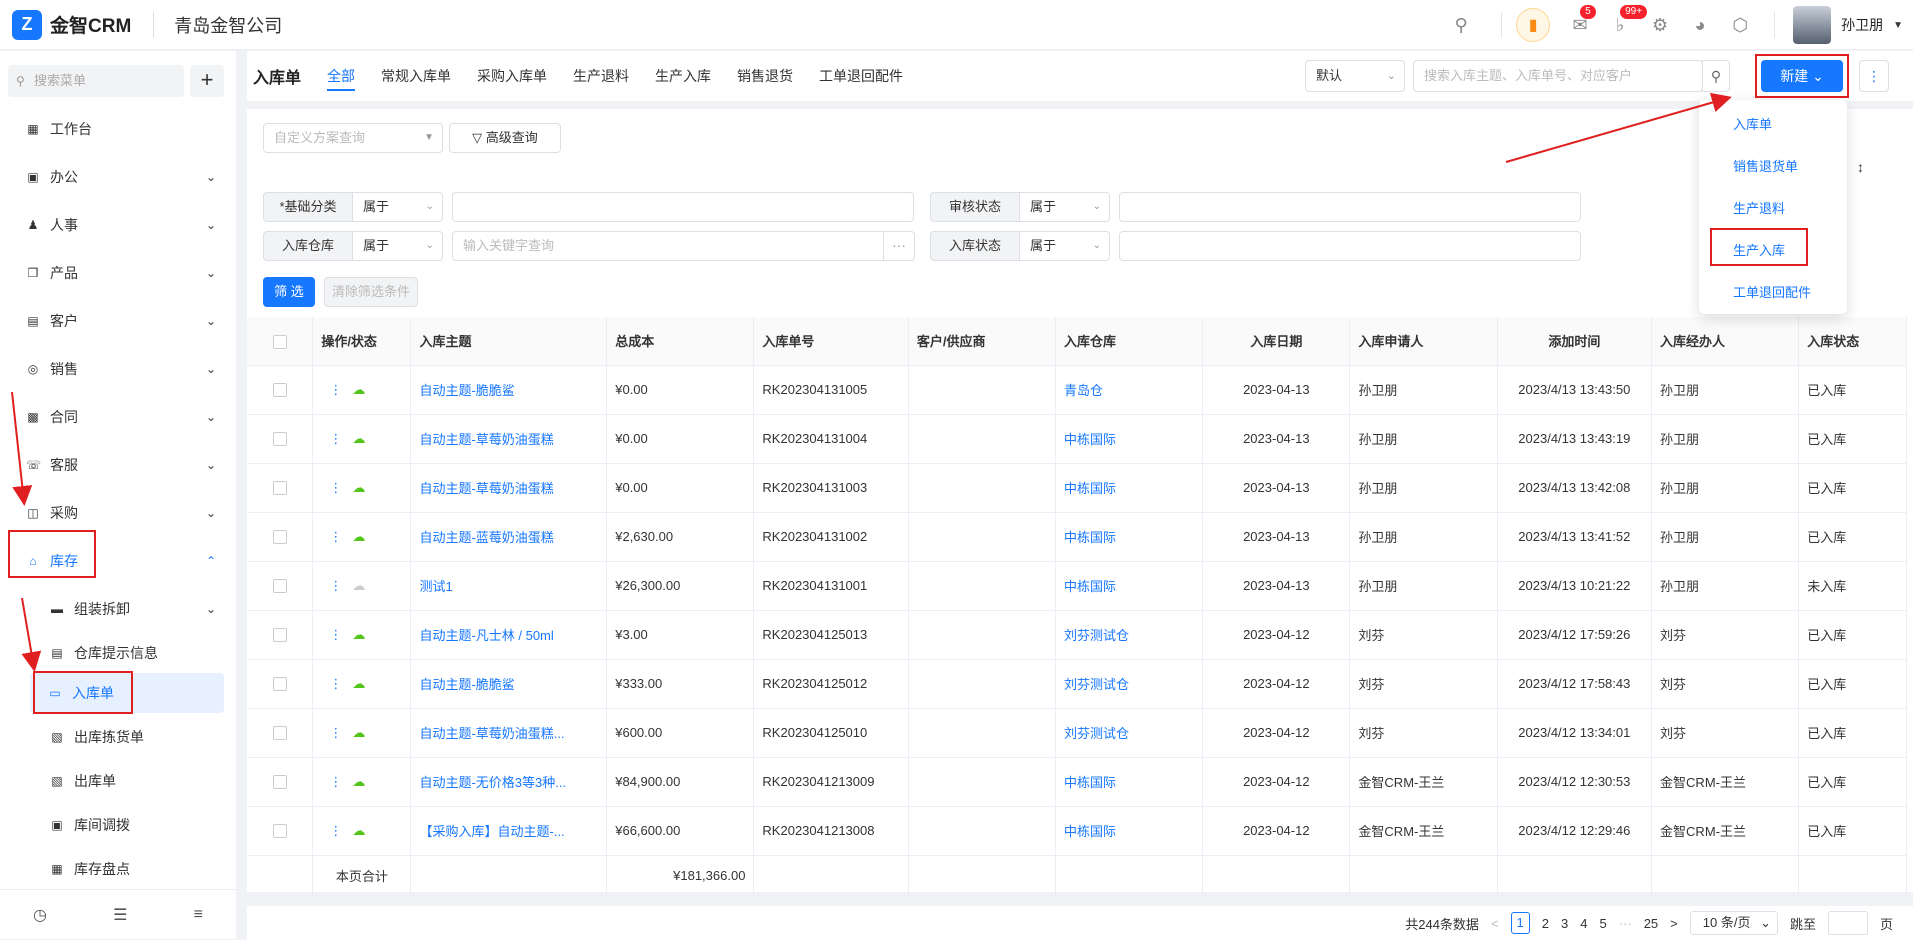 The height and width of the screenshot is (940, 1913). I want to click on filter-op-inbound-status: 属于 ⌄, so click(1065, 246).